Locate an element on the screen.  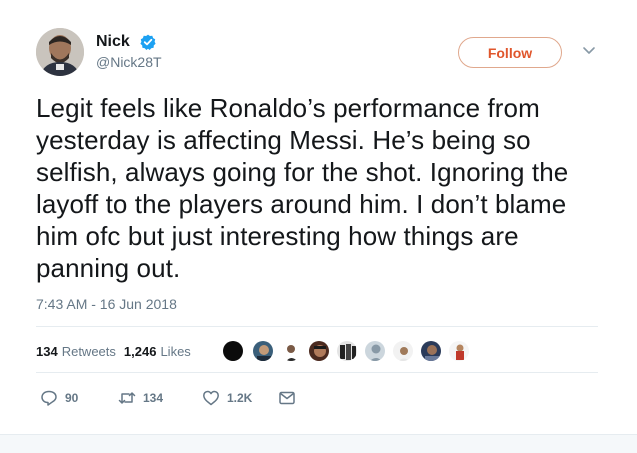
like-count: 1.2K is located at coordinates (240, 398).